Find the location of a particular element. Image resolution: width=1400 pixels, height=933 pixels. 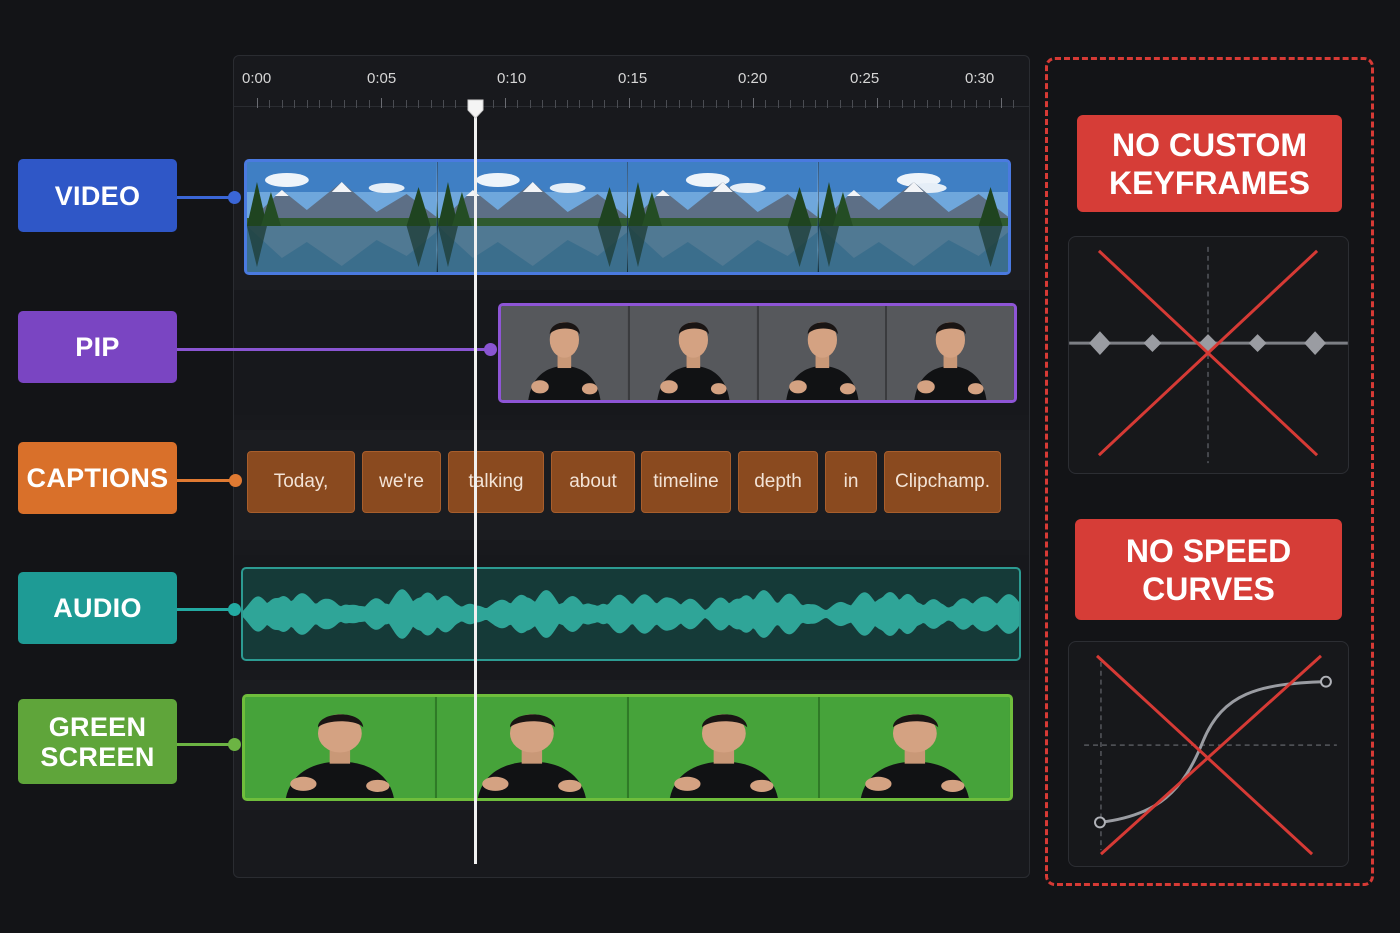

playhead is located at coordinates (475, 484).